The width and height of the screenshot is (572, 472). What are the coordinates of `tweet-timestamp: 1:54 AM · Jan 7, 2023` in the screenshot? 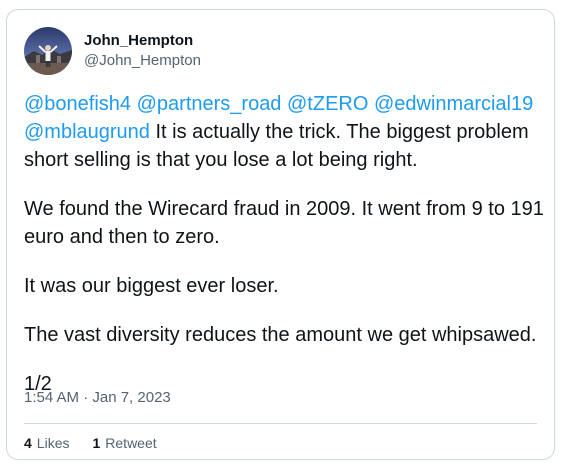 It's located at (97, 398).